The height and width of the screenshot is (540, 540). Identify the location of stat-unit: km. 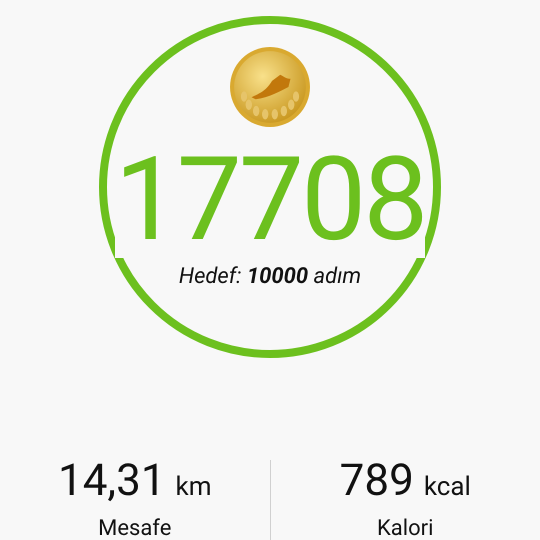
(194, 487).